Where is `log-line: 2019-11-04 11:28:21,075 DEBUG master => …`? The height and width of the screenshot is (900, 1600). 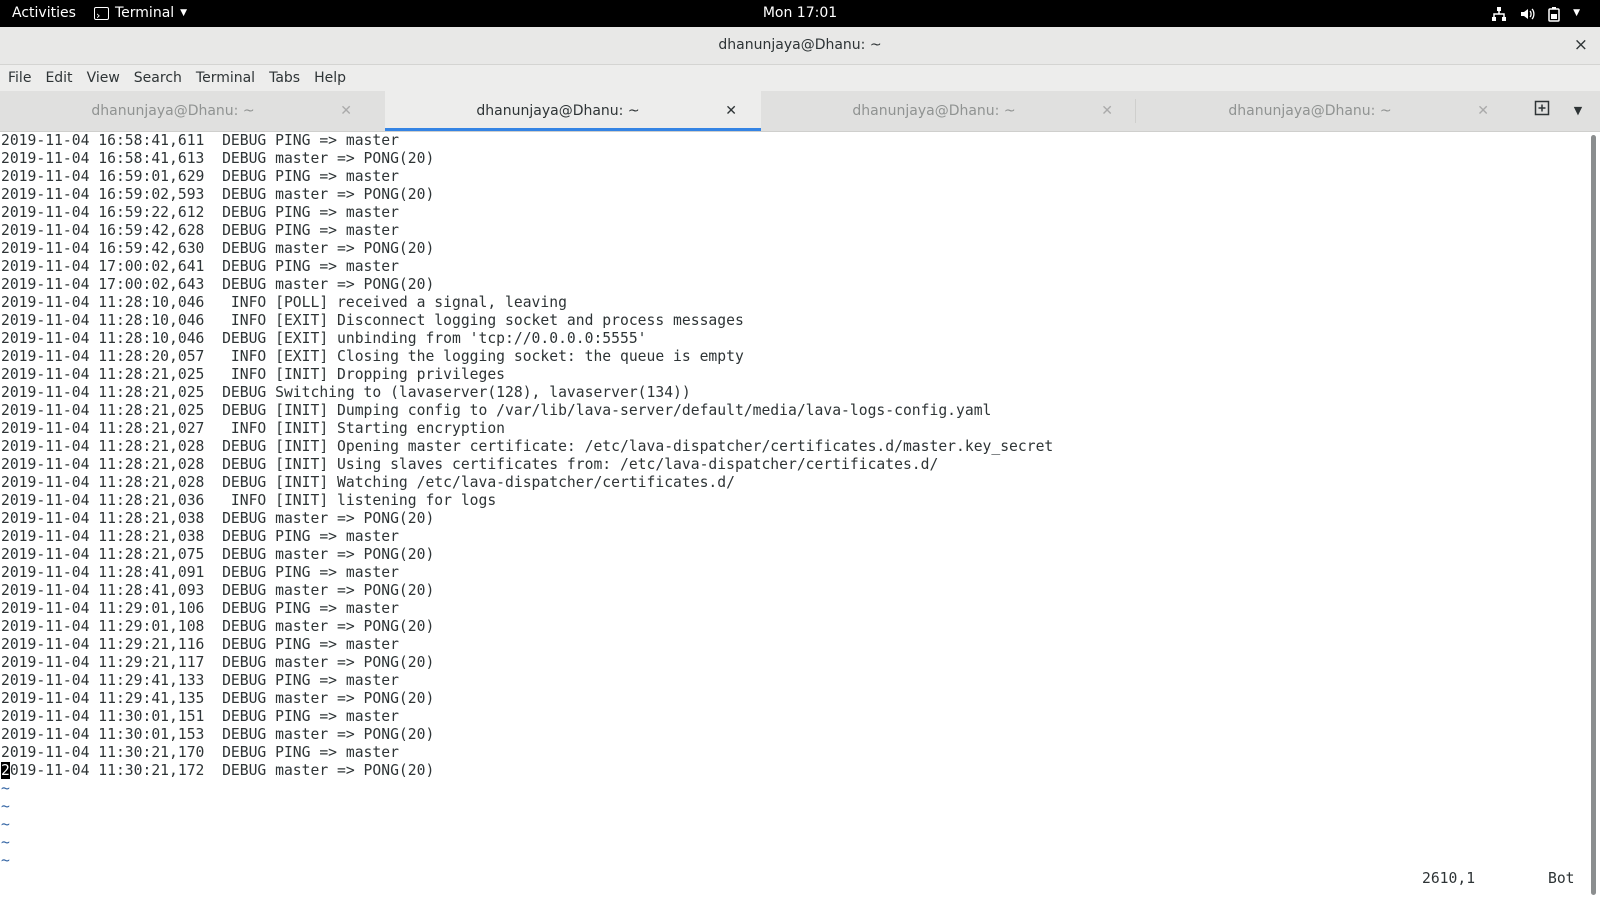 log-line: 2019-11-04 11:28:21,075 DEBUG master => … is located at coordinates (218, 554).